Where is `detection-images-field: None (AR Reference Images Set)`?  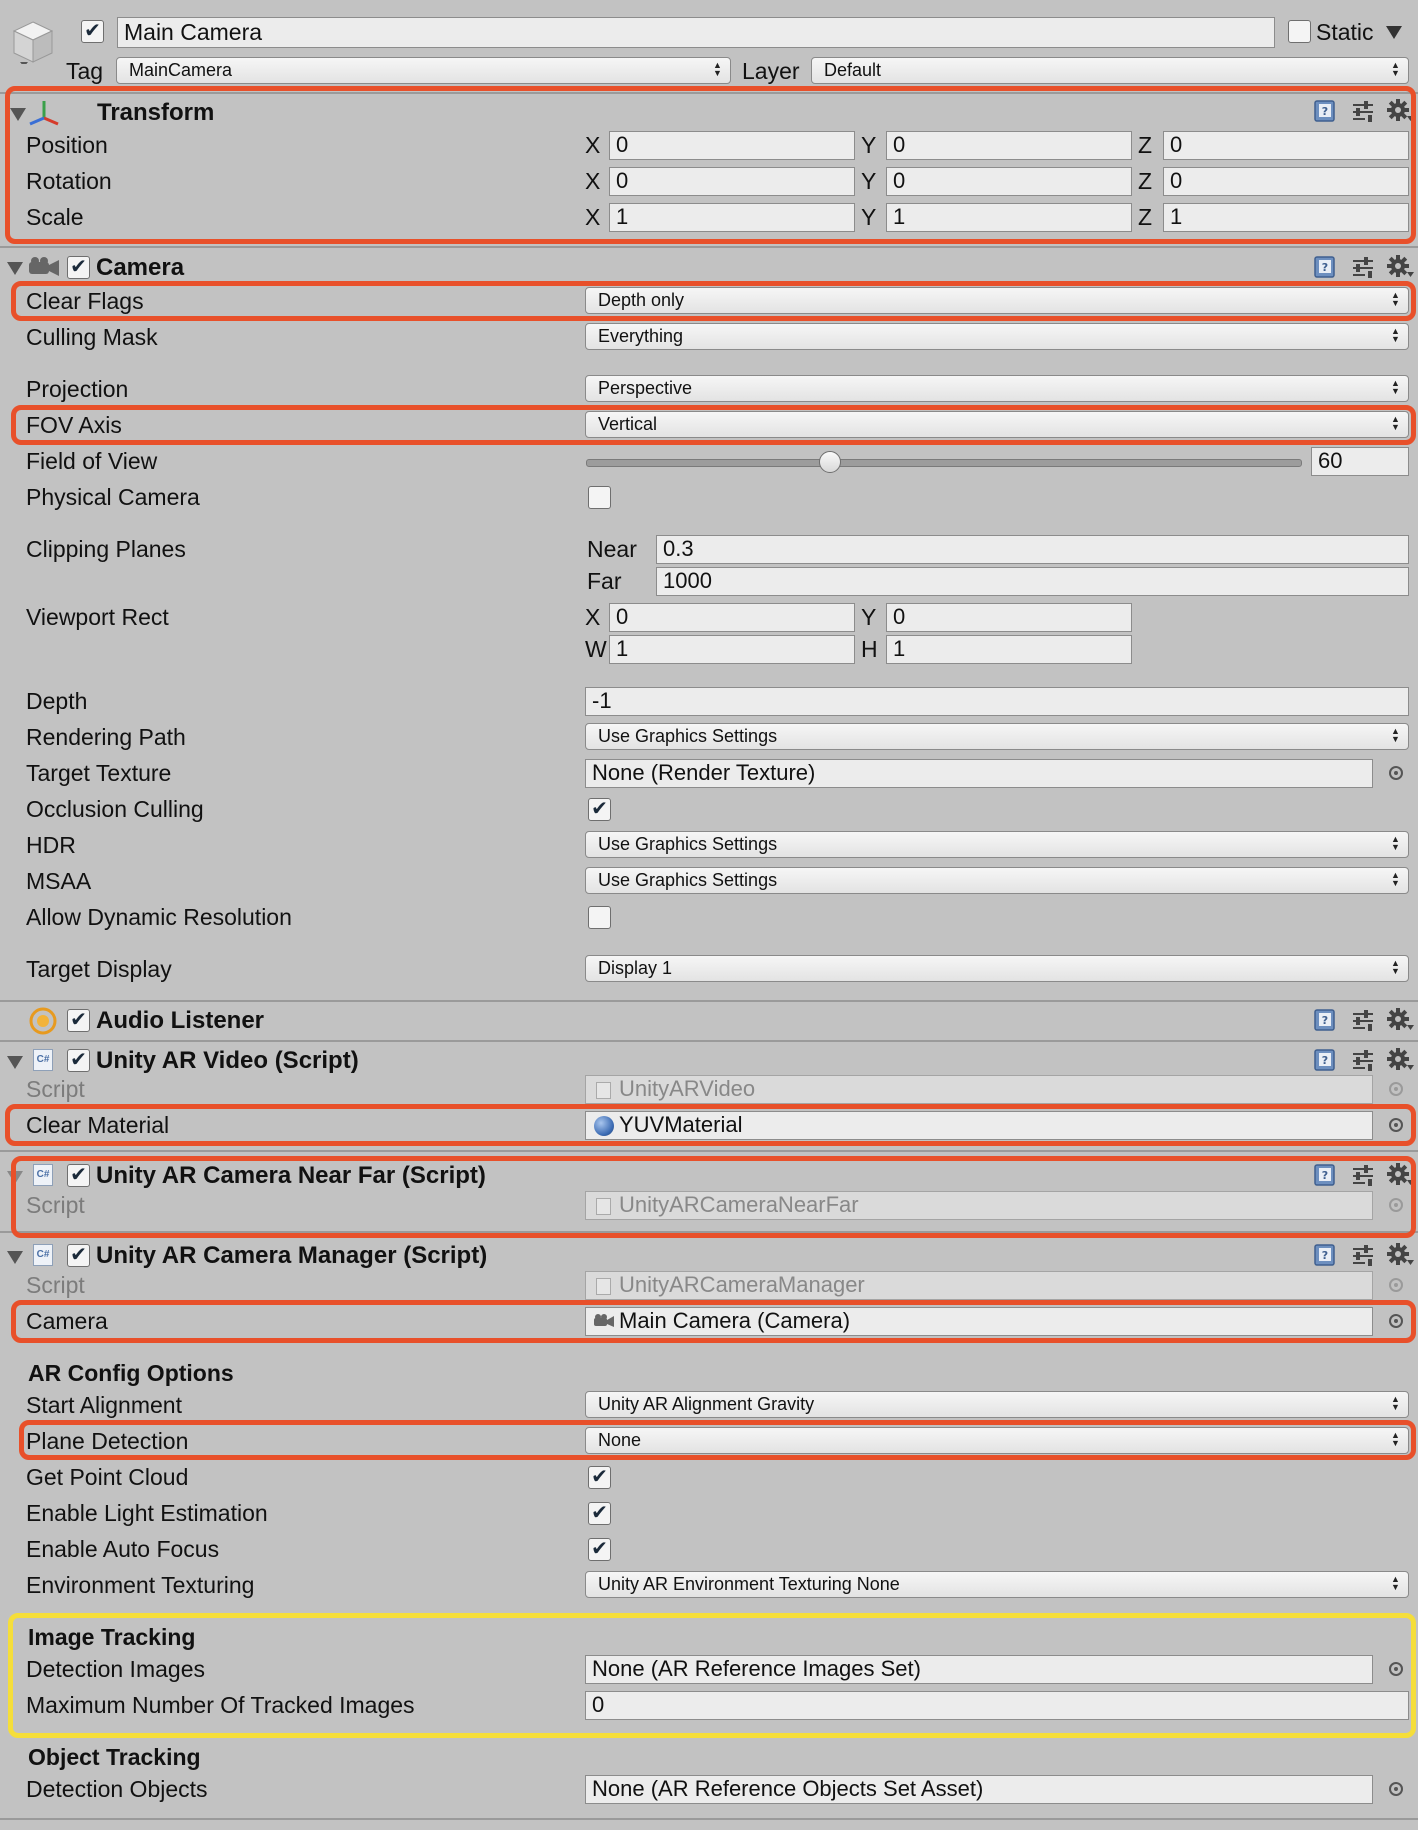 detection-images-field: None (AR Reference Images Set) is located at coordinates (979, 1669).